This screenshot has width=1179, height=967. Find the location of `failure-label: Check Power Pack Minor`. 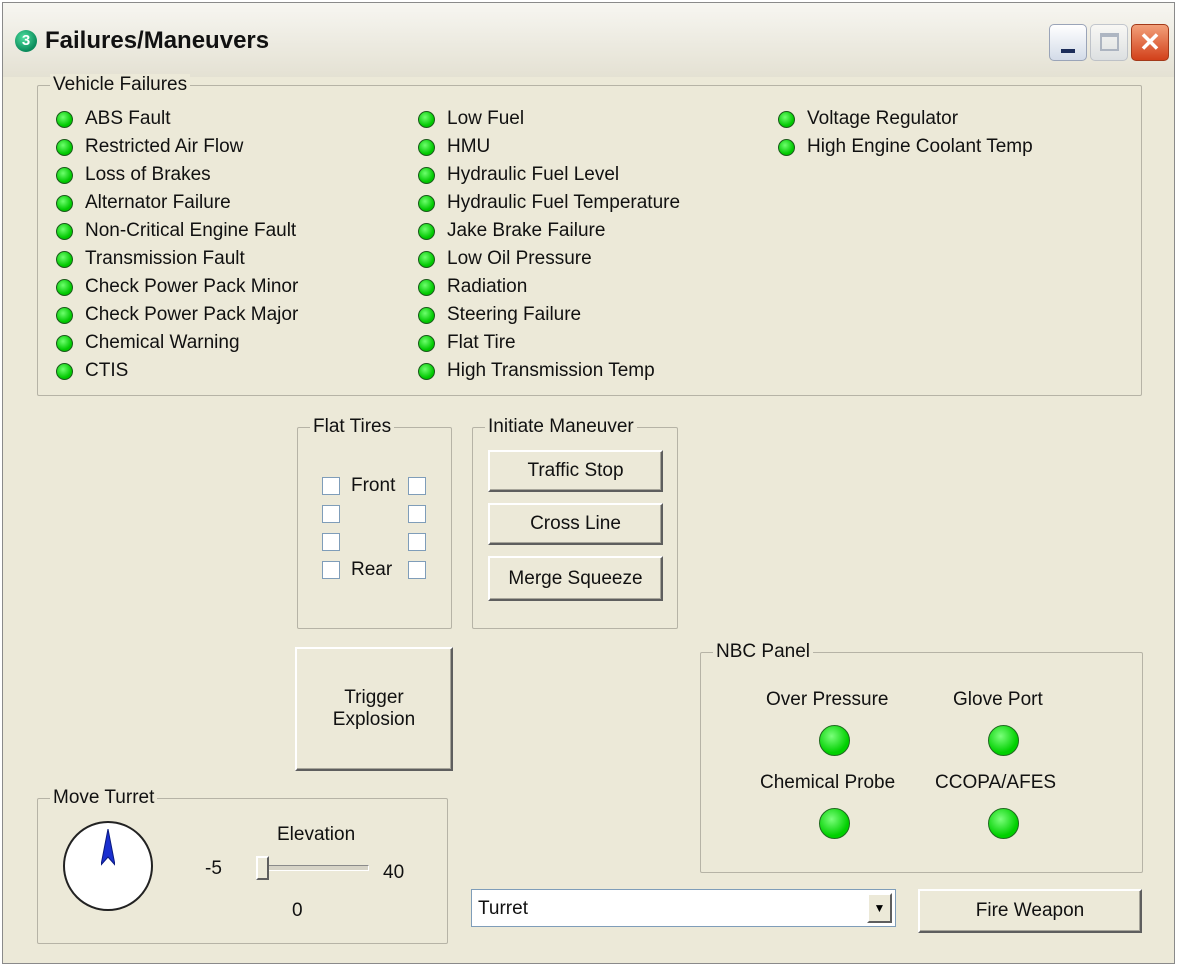

failure-label: Check Power Pack Minor is located at coordinates (192, 286).